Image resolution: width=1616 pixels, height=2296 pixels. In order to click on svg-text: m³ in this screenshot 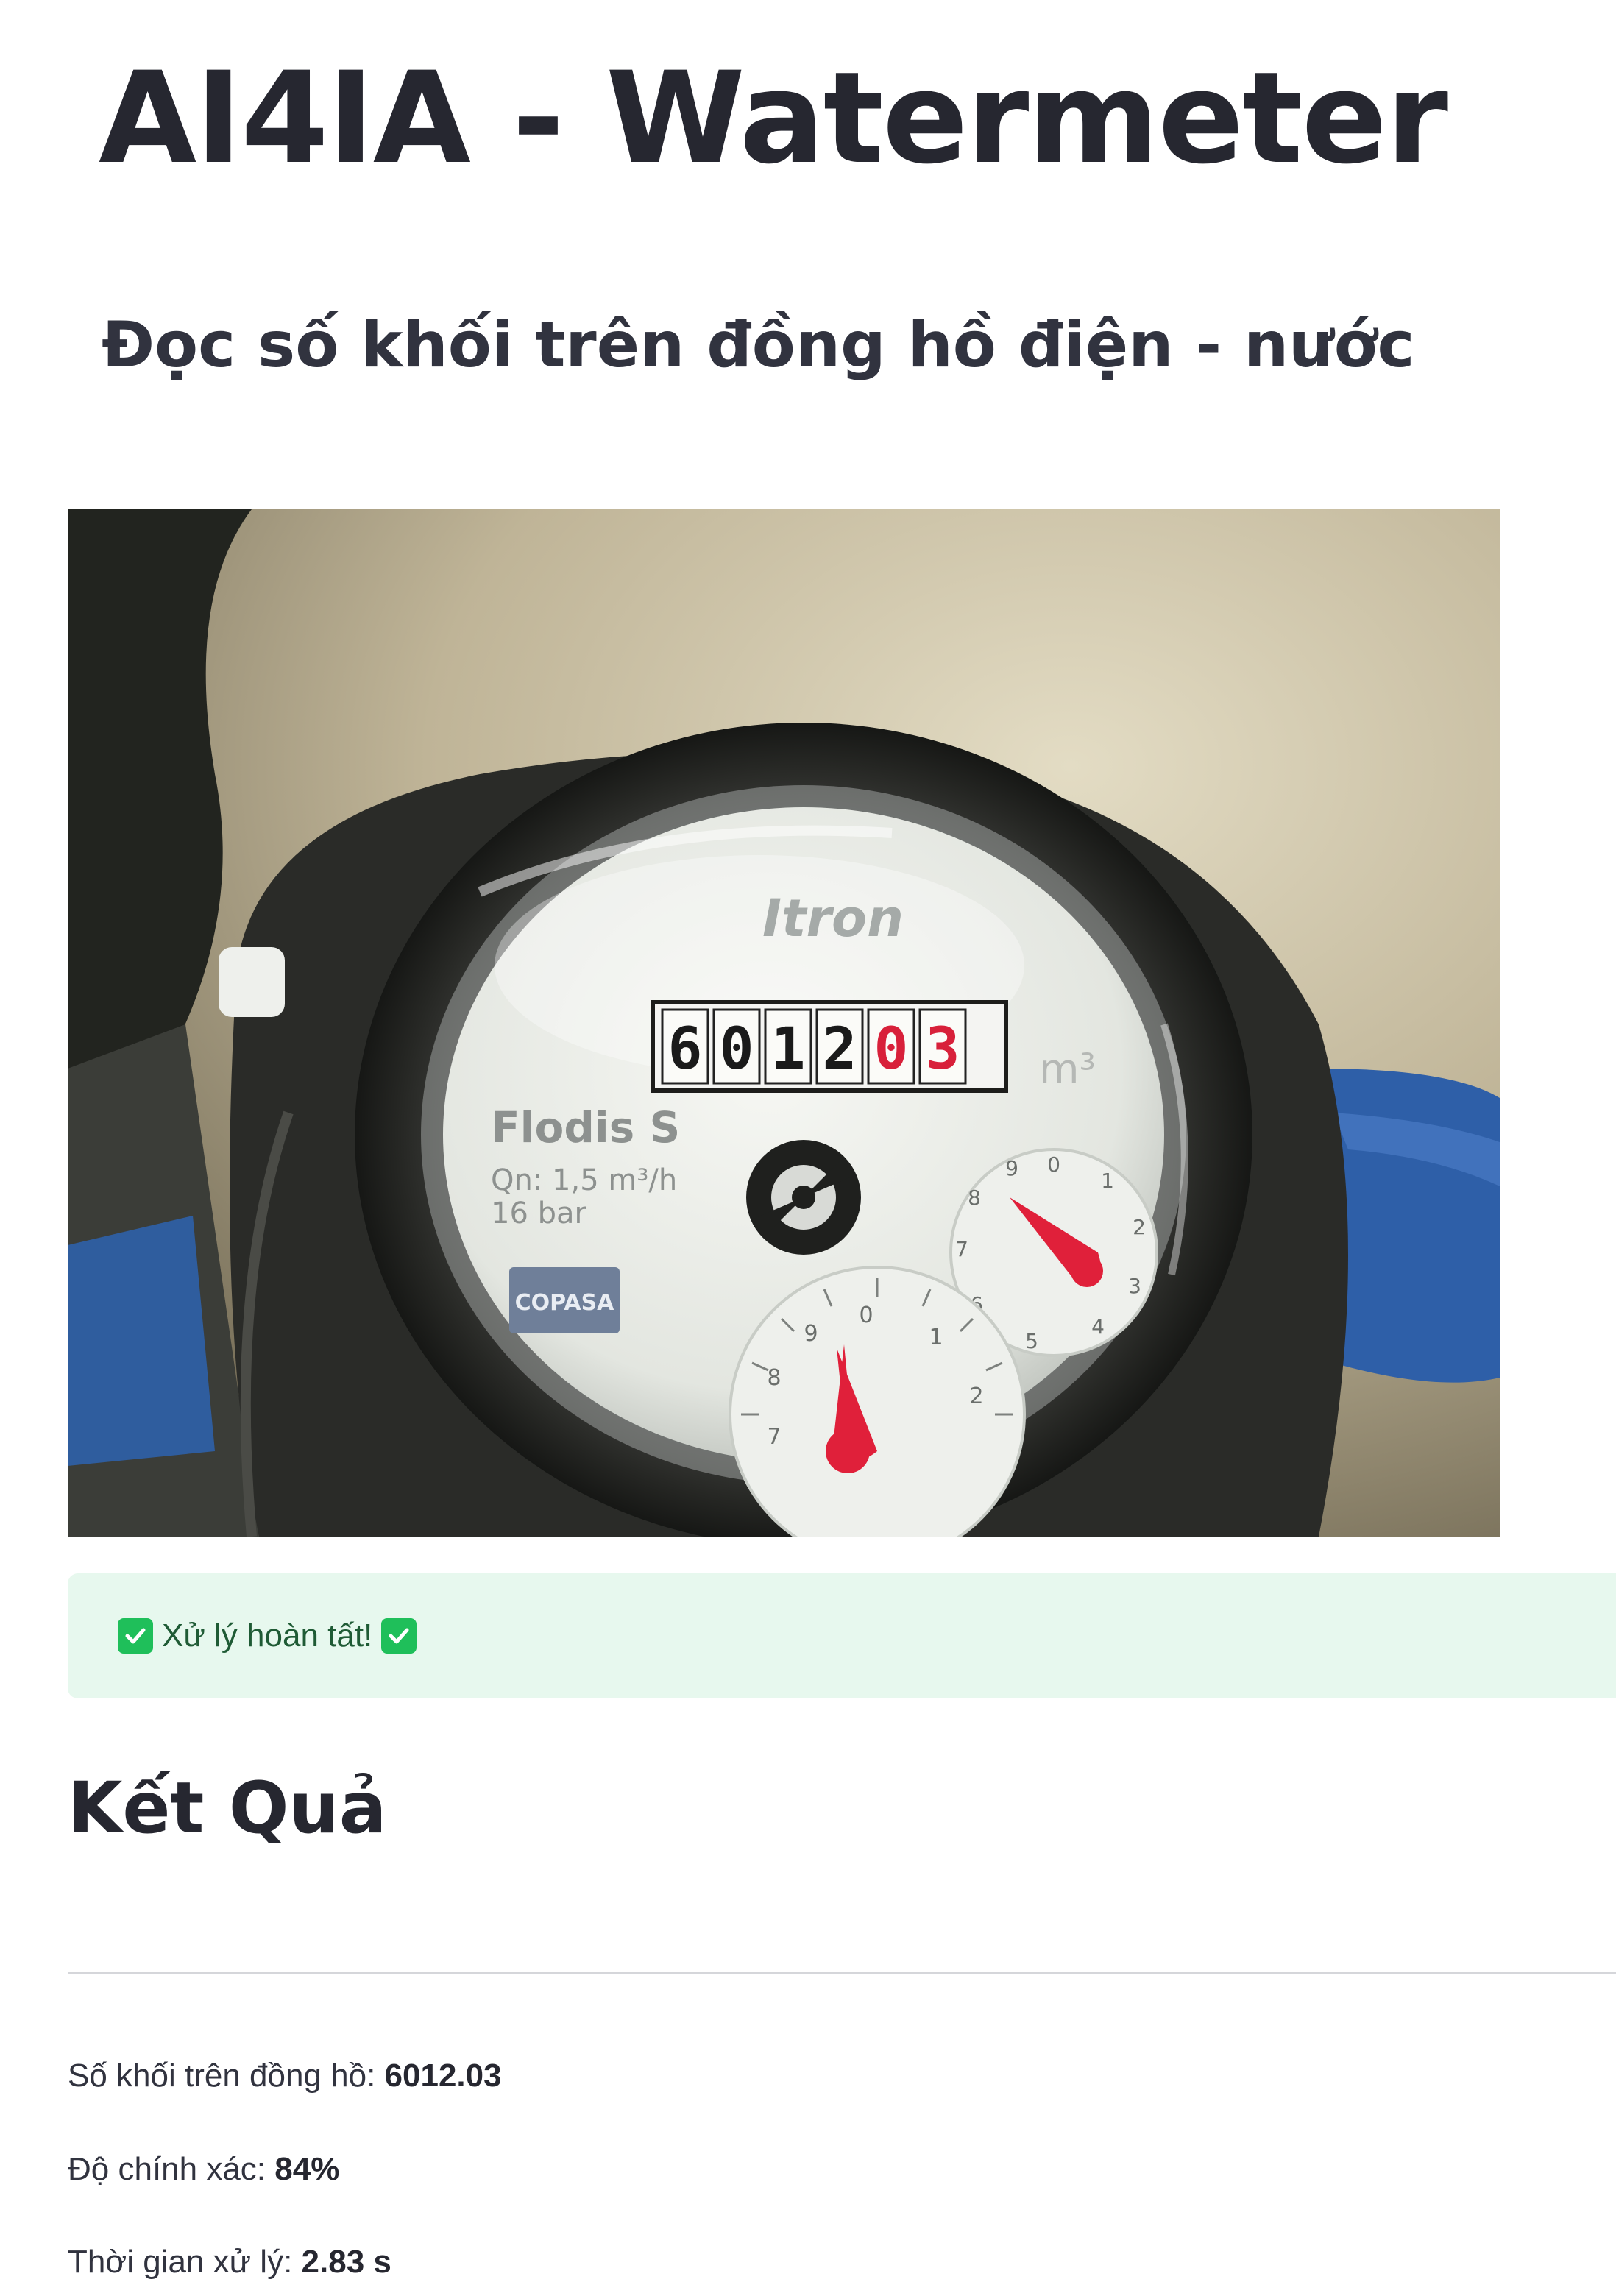, I will do `click(1067, 1070)`.